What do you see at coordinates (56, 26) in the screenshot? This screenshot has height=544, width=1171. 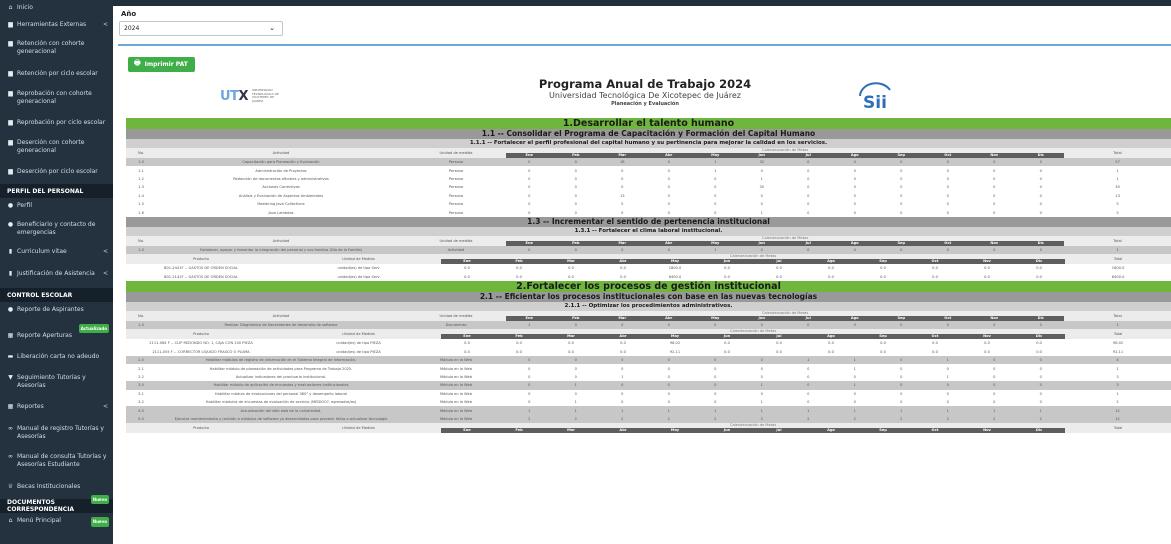 I see `sidebar-item: ▆ Herramientas Externas <` at bounding box center [56, 26].